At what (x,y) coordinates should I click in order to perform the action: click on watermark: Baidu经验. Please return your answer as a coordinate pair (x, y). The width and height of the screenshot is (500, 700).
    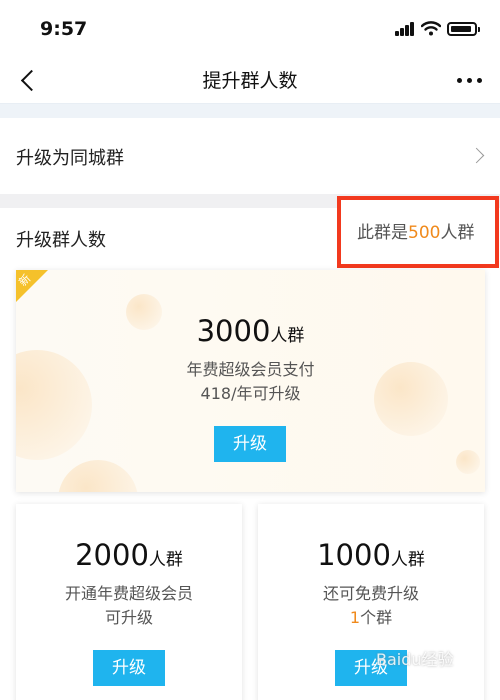
    Looking at the image, I should click on (415, 659).